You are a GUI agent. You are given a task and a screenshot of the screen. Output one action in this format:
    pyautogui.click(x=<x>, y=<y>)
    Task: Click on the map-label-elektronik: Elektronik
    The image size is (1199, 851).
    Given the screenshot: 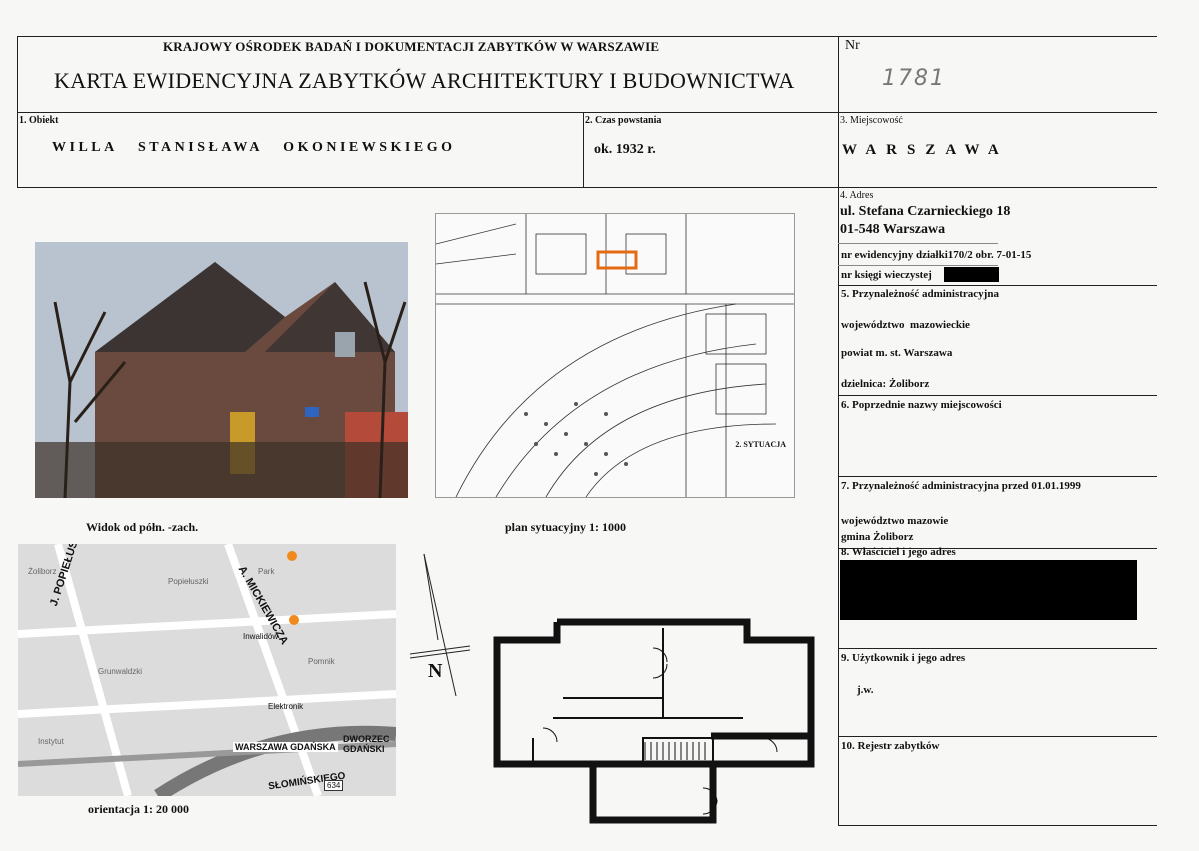 What is the action you would take?
    pyautogui.click(x=286, y=706)
    